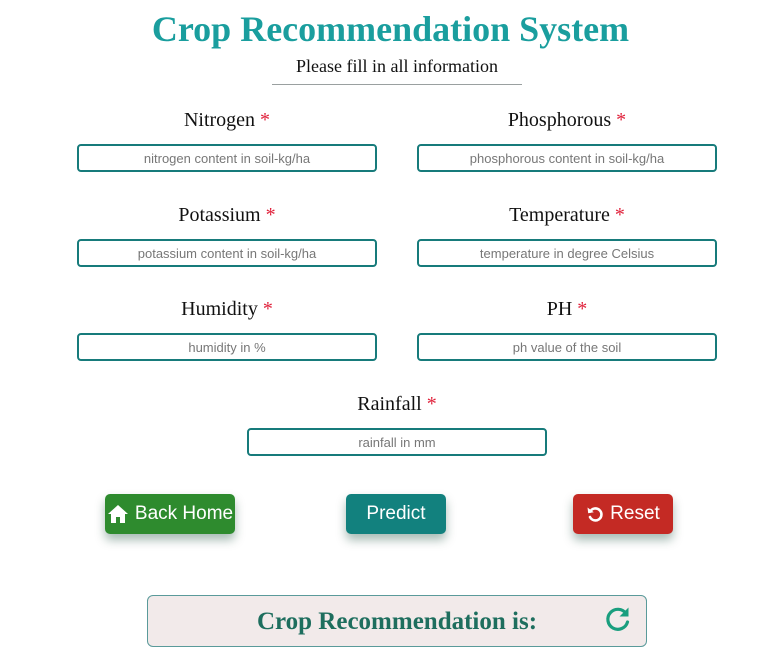 This screenshot has height=649, width=781. I want to click on page-subtitle: Please fill in all information, so click(397, 70).